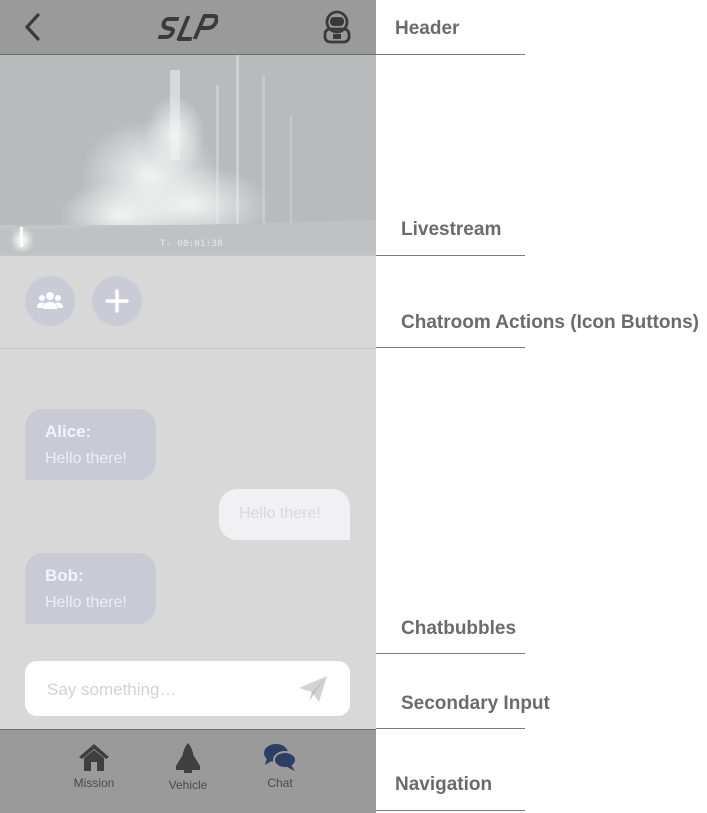 The height and width of the screenshot is (813, 707). What do you see at coordinates (68, 431) in the screenshot?
I see `message-sender: Alice:` at bounding box center [68, 431].